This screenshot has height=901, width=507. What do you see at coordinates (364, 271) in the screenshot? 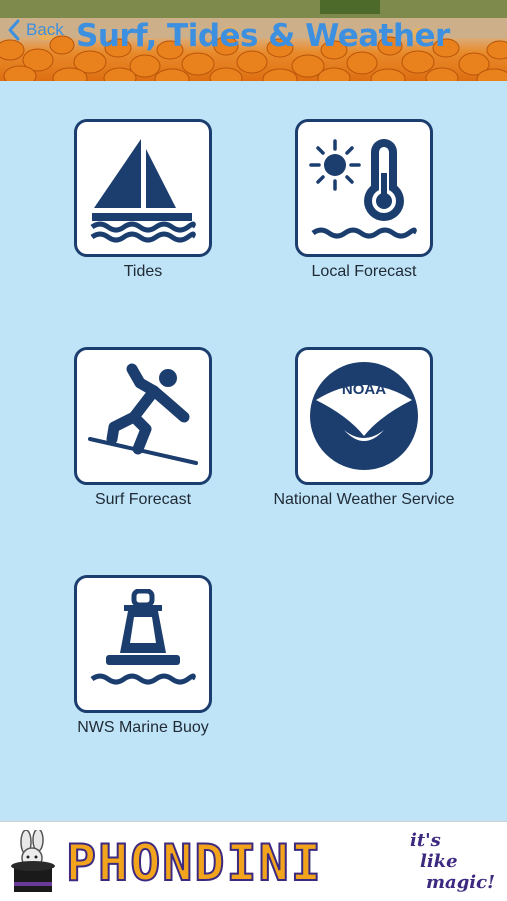
I see `tile-label-local-forecast: Local Forecast` at bounding box center [364, 271].